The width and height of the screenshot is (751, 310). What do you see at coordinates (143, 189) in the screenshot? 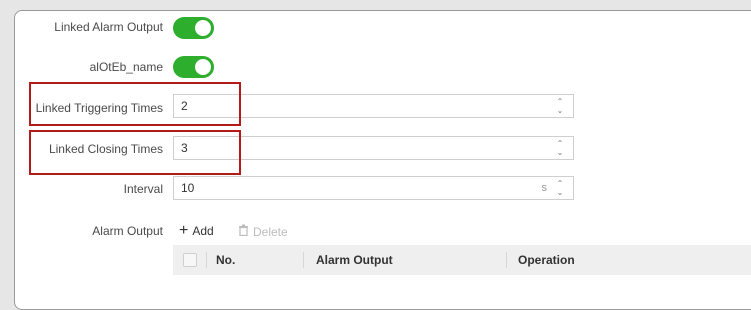
I see `interval-label: Interval` at bounding box center [143, 189].